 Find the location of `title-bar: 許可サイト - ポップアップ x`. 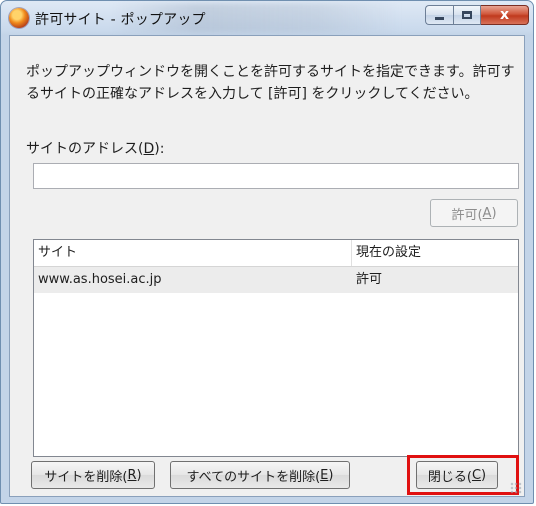

title-bar: 許可サイト - ポップアップ x is located at coordinates (268, 18).